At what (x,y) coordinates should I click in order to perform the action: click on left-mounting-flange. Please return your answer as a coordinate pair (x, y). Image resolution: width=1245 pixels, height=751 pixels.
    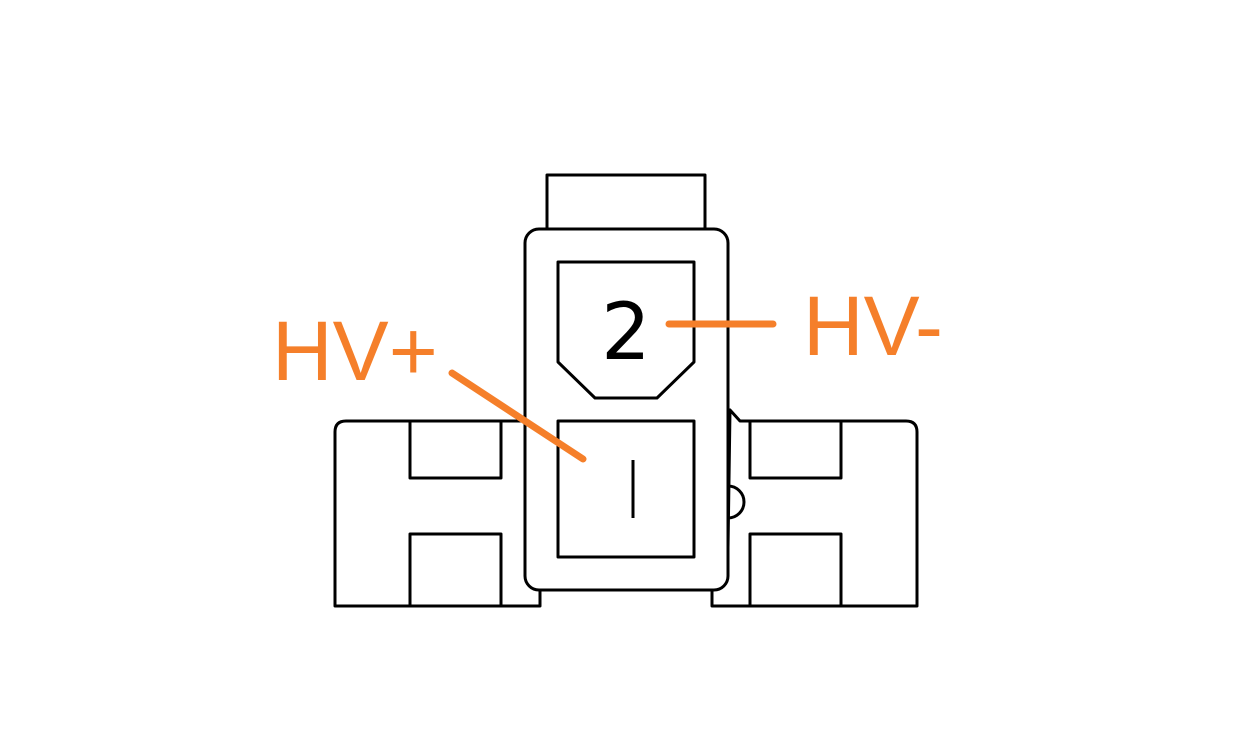
    Looking at the image, I should click on (437, 513).